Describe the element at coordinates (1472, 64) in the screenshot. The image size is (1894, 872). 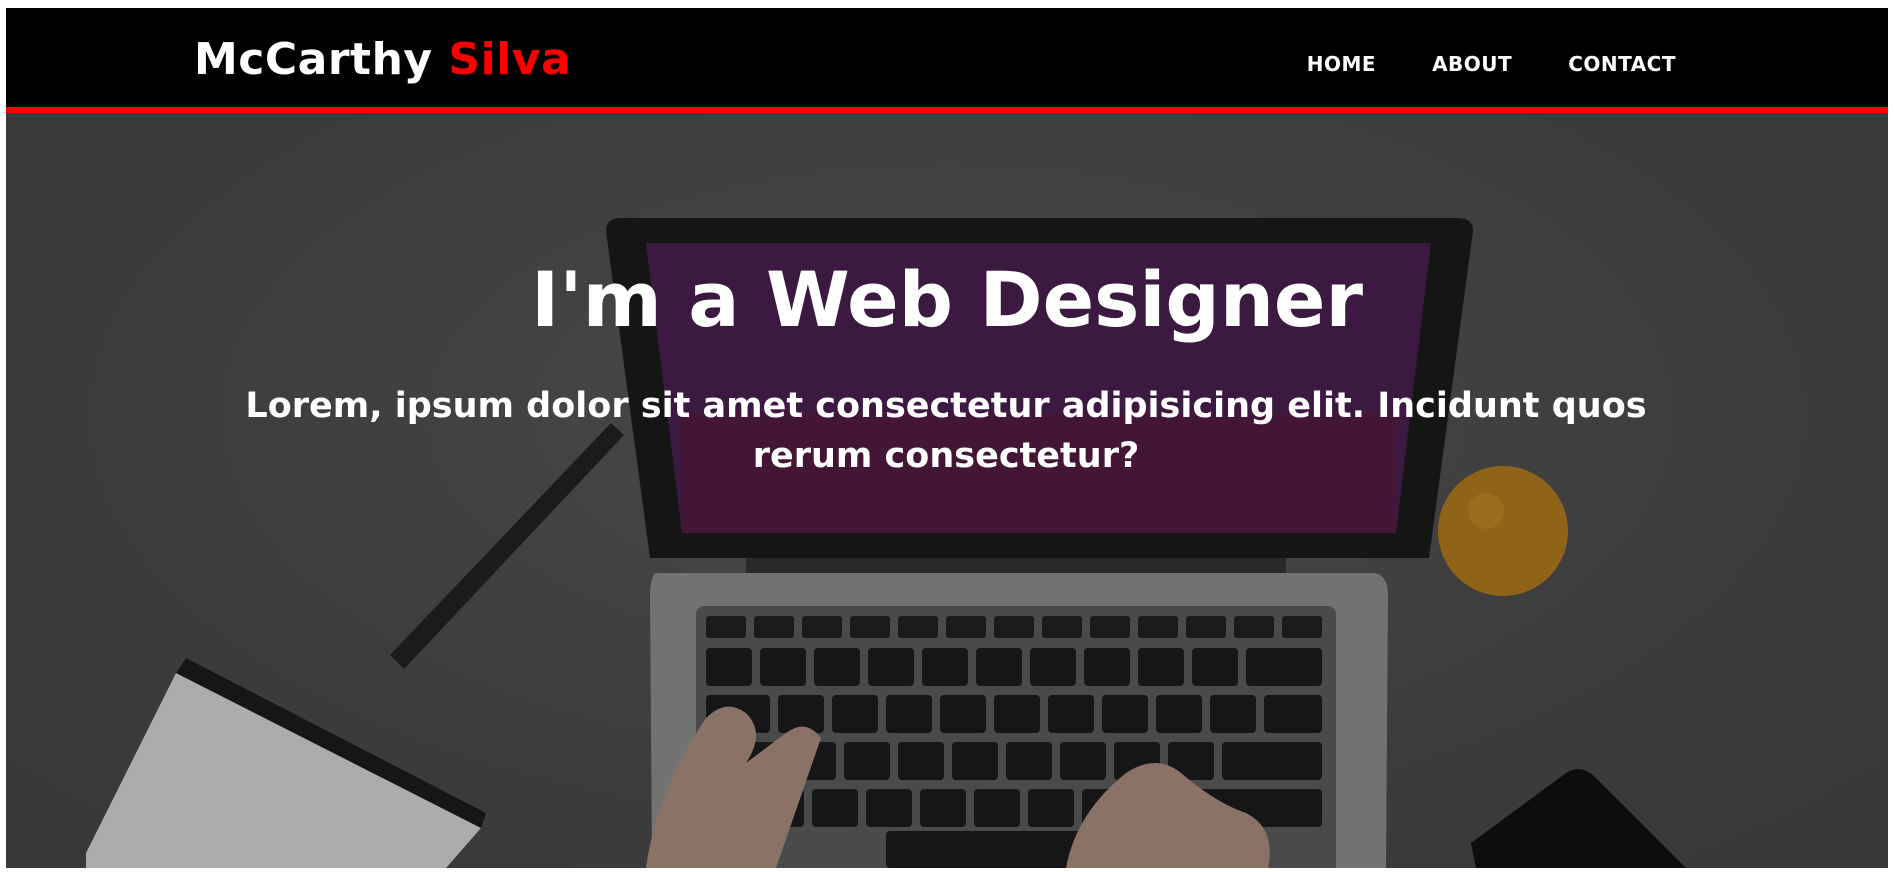
I see `nav-about: ABOUT` at that location.